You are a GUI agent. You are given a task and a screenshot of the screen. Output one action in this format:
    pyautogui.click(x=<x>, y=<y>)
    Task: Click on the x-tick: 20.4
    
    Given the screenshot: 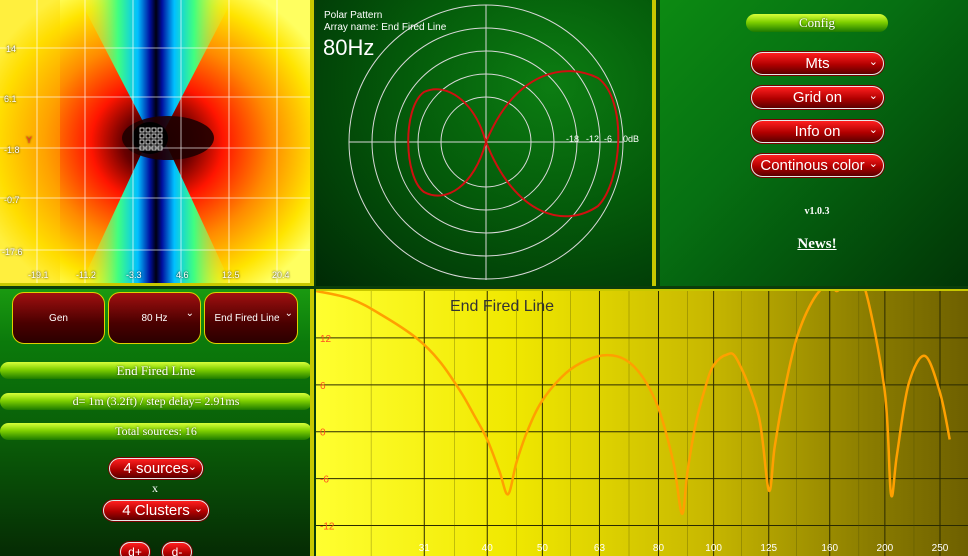 What is the action you would take?
    pyautogui.click(x=281, y=275)
    